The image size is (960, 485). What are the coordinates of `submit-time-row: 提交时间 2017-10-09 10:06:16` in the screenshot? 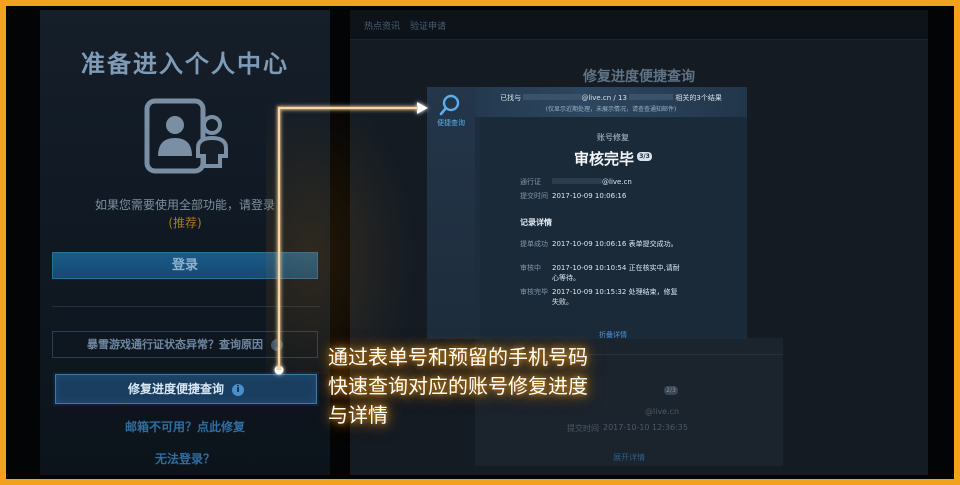 It's located at (573, 196).